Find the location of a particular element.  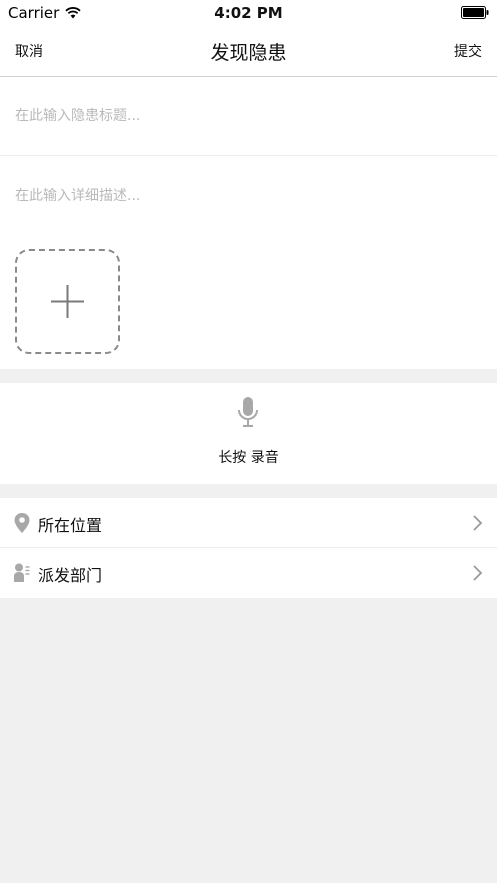

settings-list: 所在位置 派发部门 is located at coordinates (248, 548).